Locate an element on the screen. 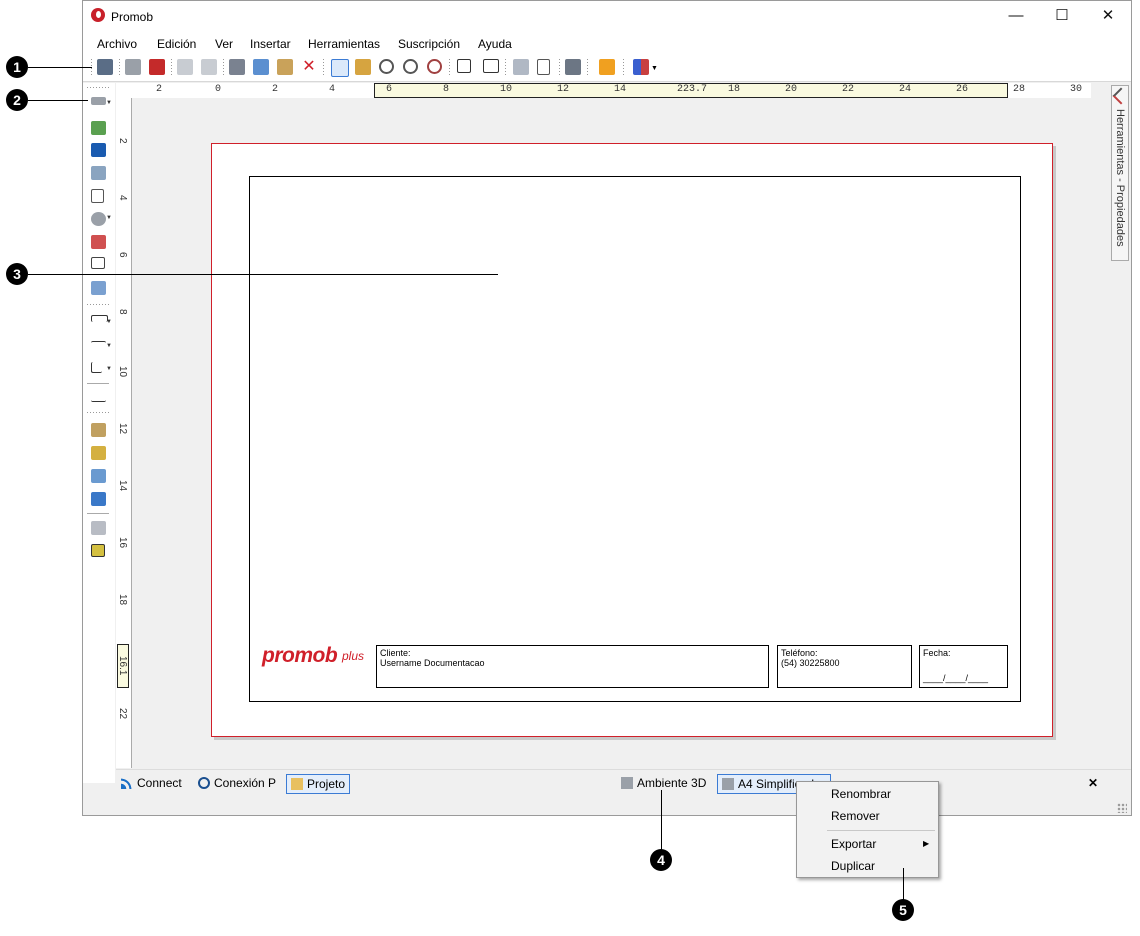  menu-separator is located at coordinates (881, 830).